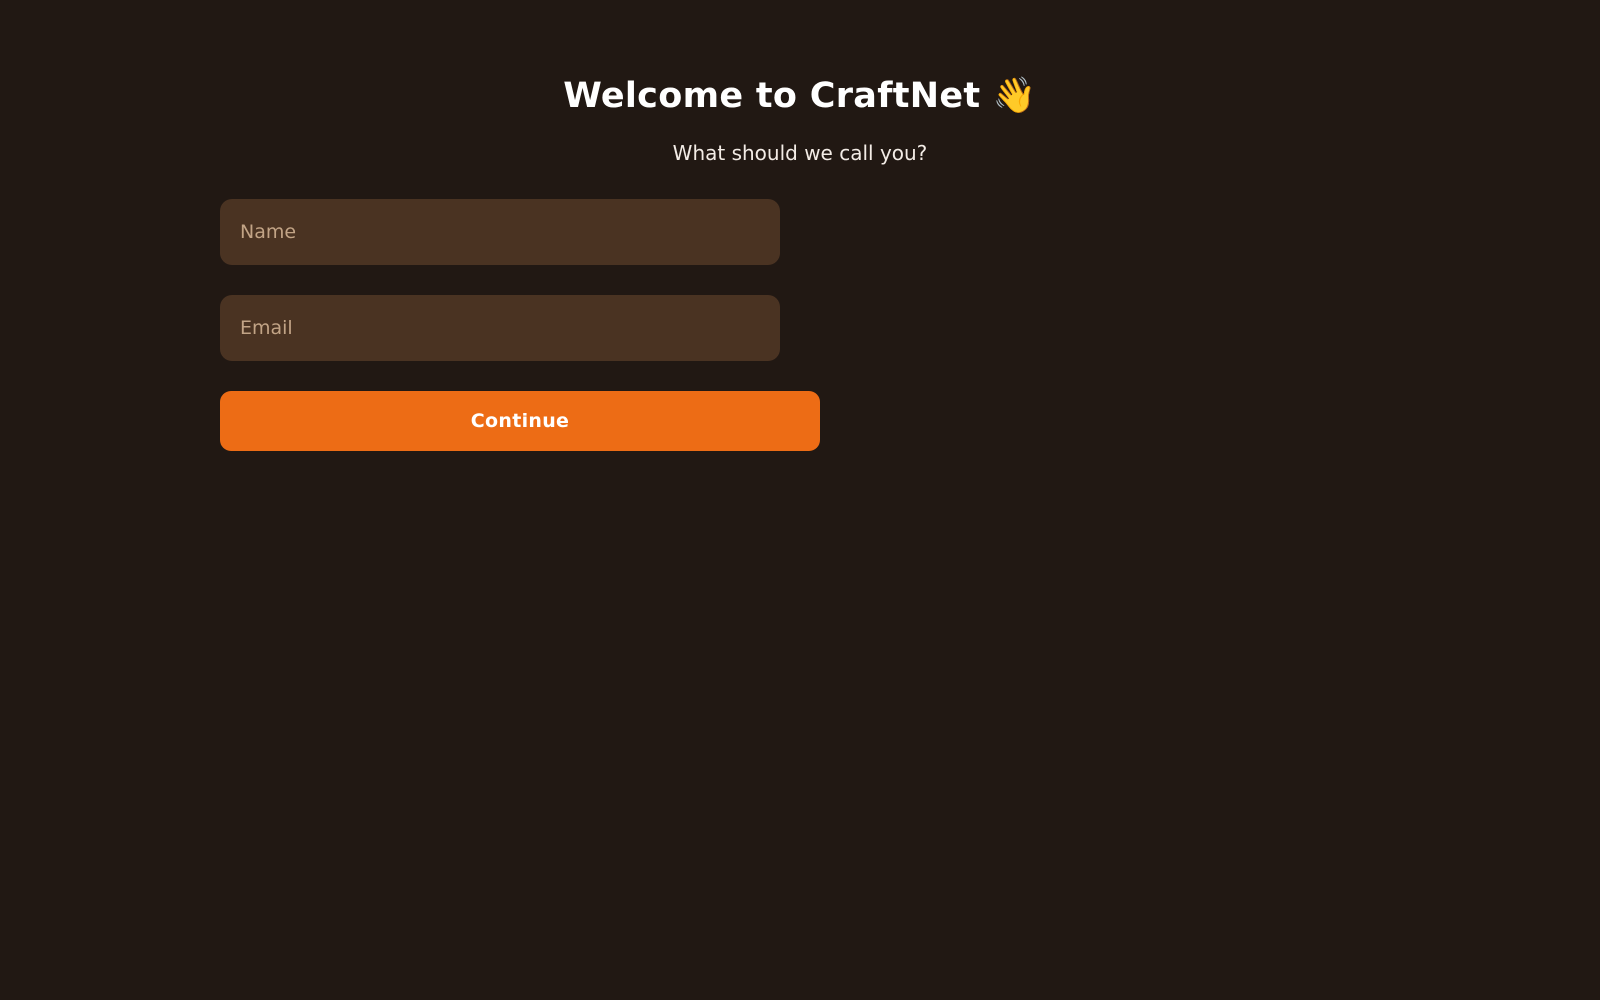 This screenshot has height=1000, width=1600. Describe the element at coordinates (800, 153) in the screenshot. I see `page-subtitle: What should we call you?` at that location.